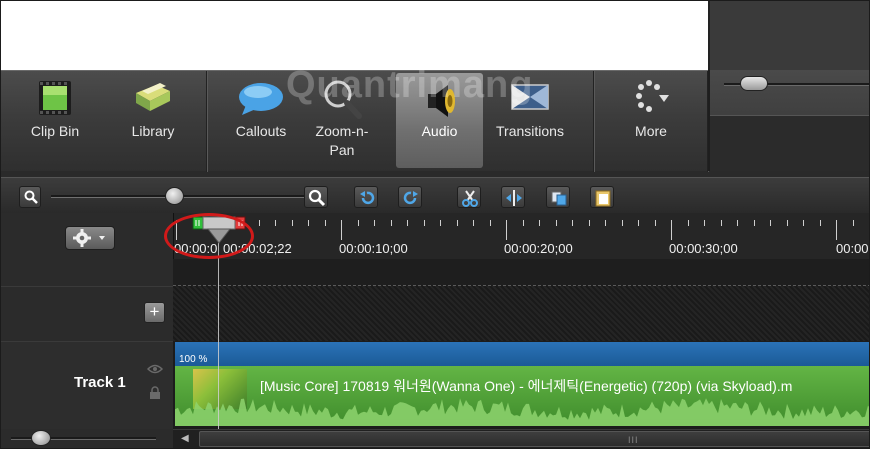 This screenshot has height=449, width=870. I want to click on clip-bin-icon, so click(55, 99).